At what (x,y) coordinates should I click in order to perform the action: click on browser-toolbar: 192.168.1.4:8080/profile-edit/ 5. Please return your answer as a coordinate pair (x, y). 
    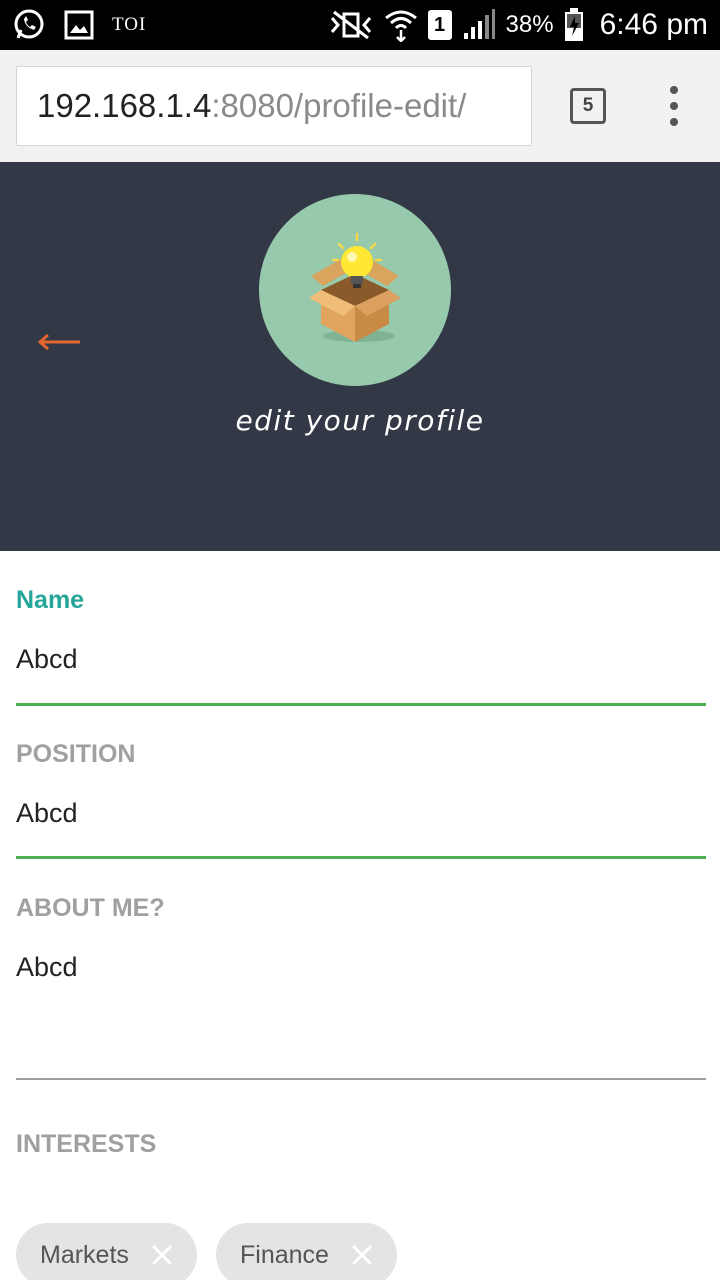
    Looking at the image, I should click on (360, 106).